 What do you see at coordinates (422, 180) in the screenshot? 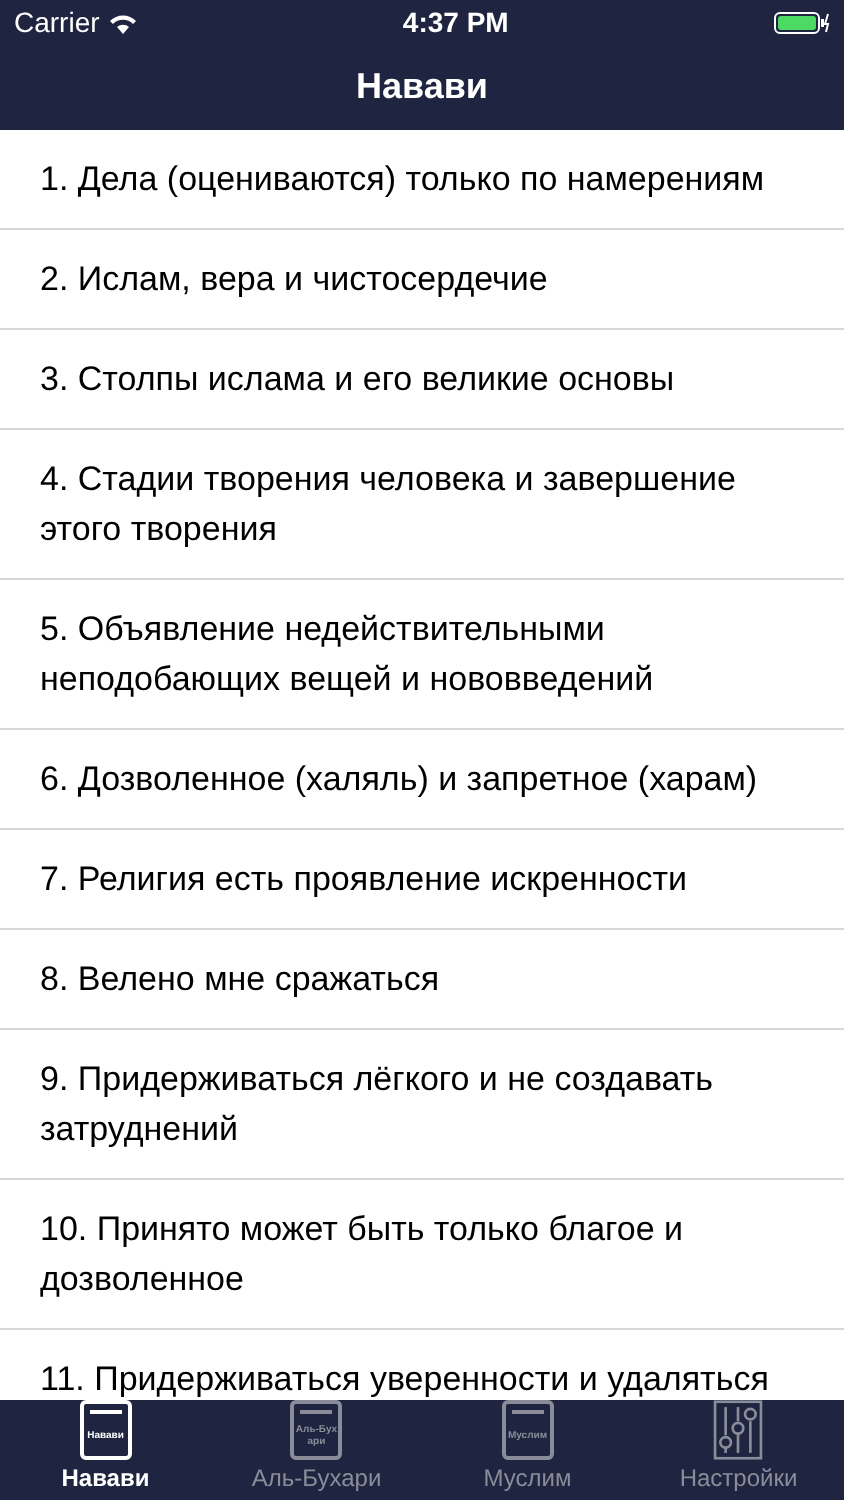
I see `list-item: 1. Дела (оцениваются) только по намерениям` at bounding box center [422, 180].